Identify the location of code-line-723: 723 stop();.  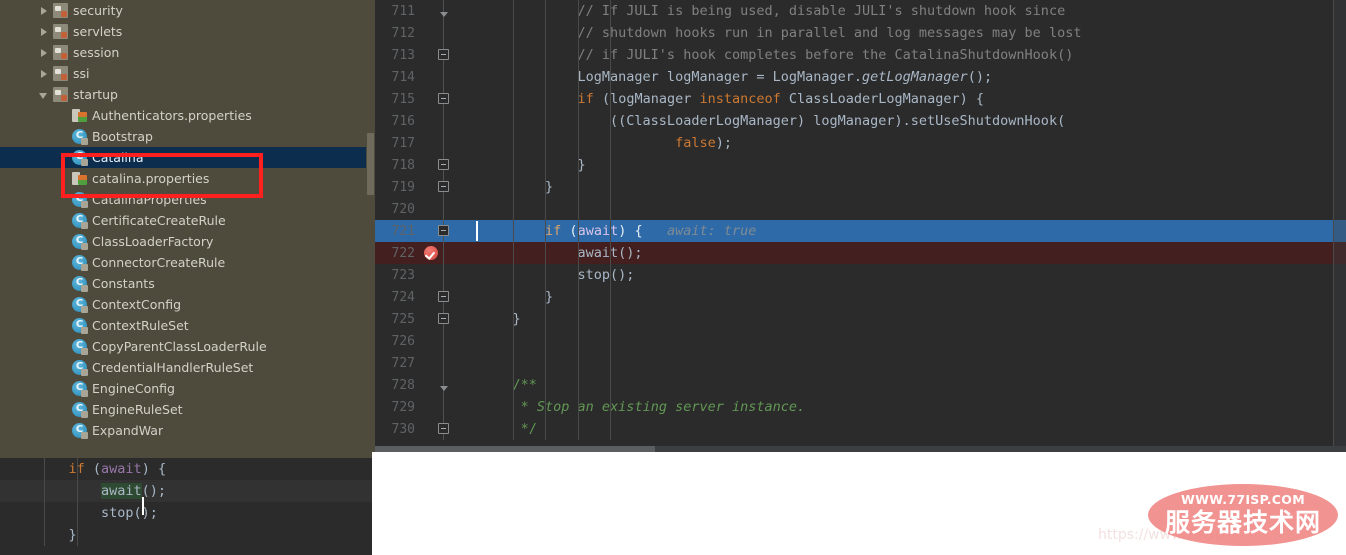
(860, 275).